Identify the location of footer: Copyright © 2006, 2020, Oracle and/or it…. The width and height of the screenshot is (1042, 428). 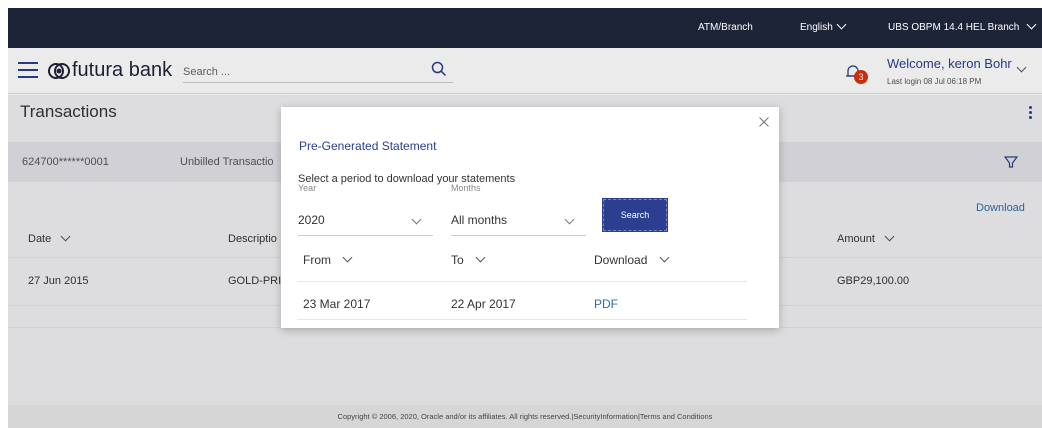
(525, 416).